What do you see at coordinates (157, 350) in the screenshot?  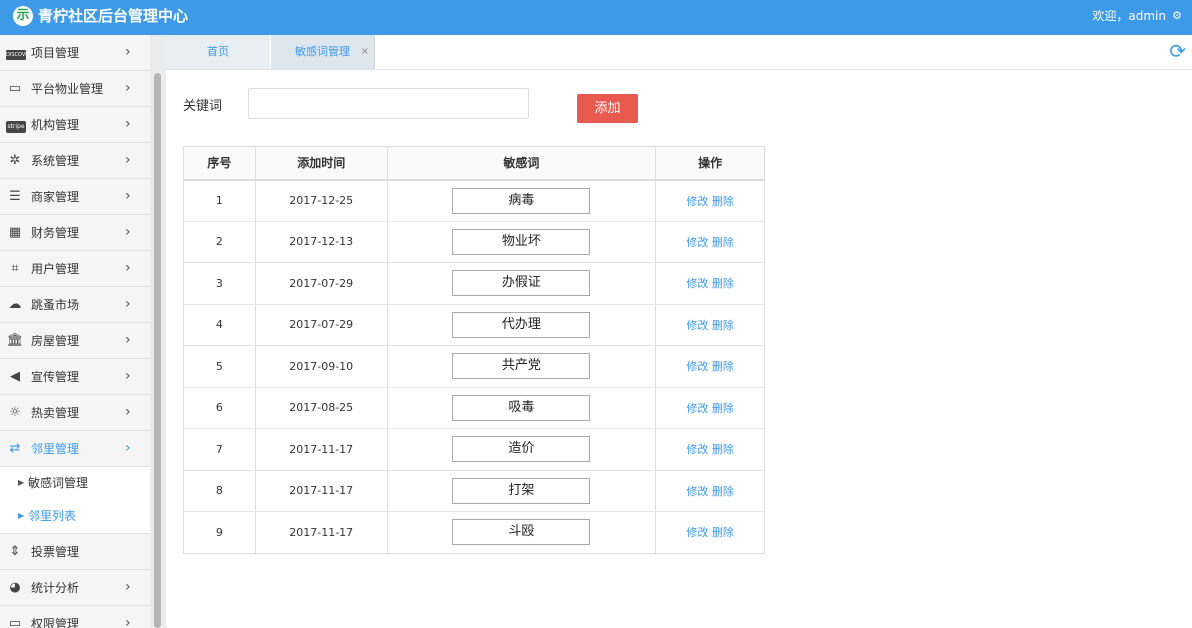 I see `scrollbar-thumb` at bounding box center [157, 350].